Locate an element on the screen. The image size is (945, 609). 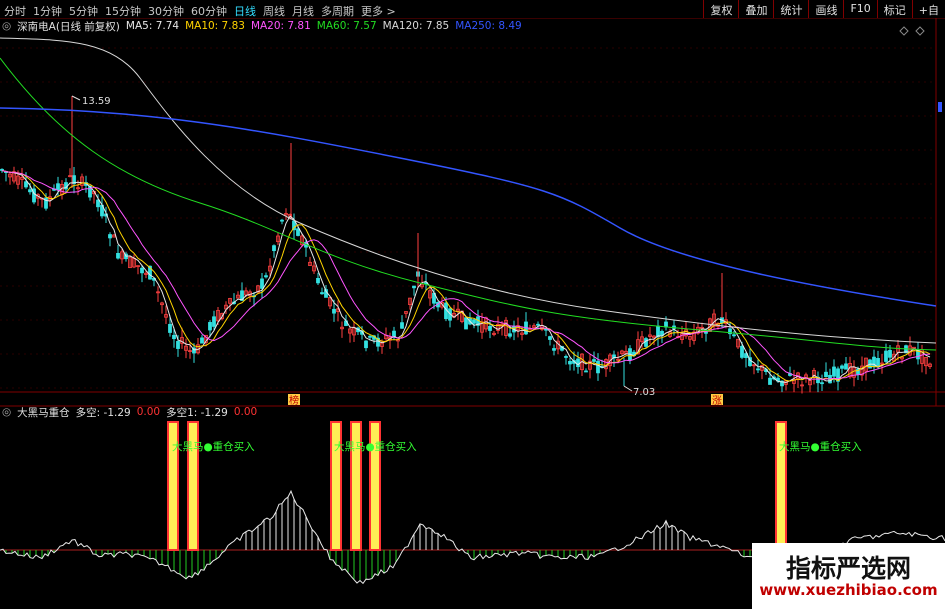
event-marker-text: 榜 is located at coordinates (294, 400).